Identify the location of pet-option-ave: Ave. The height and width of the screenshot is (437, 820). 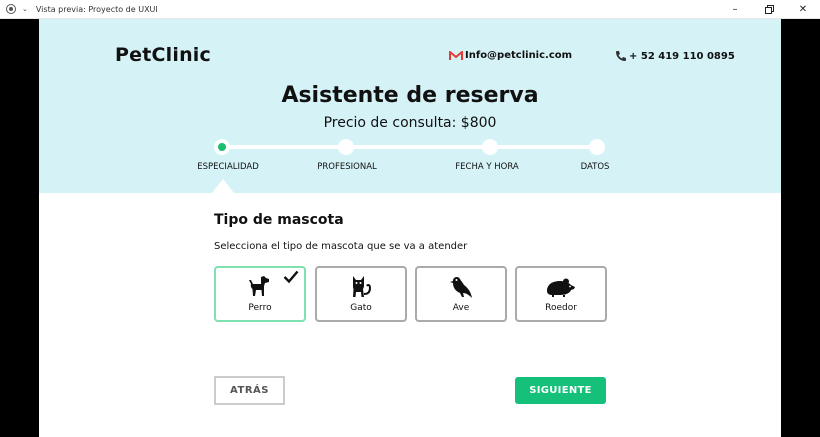
(461, 294).